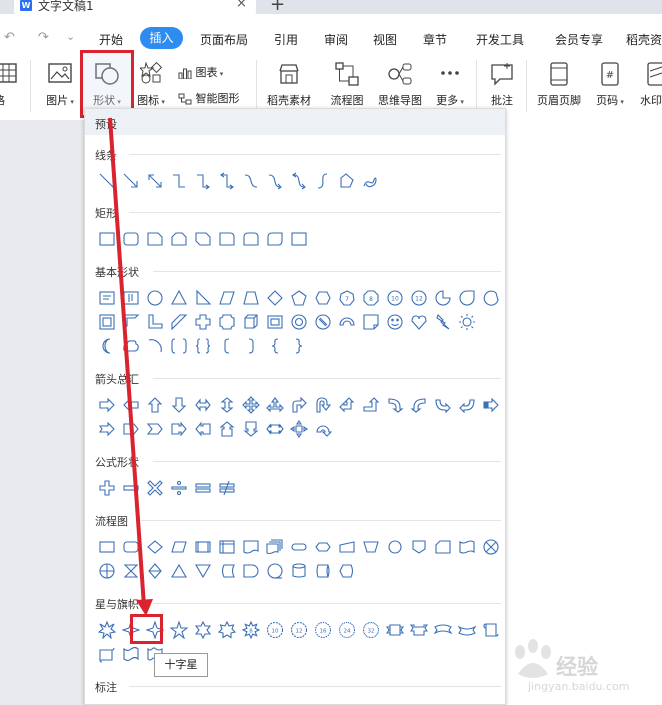  What do you see at coordinates (131, 488) in the screenshot?
I see `eminus-shape-icon` at bounding box center [131, 488].